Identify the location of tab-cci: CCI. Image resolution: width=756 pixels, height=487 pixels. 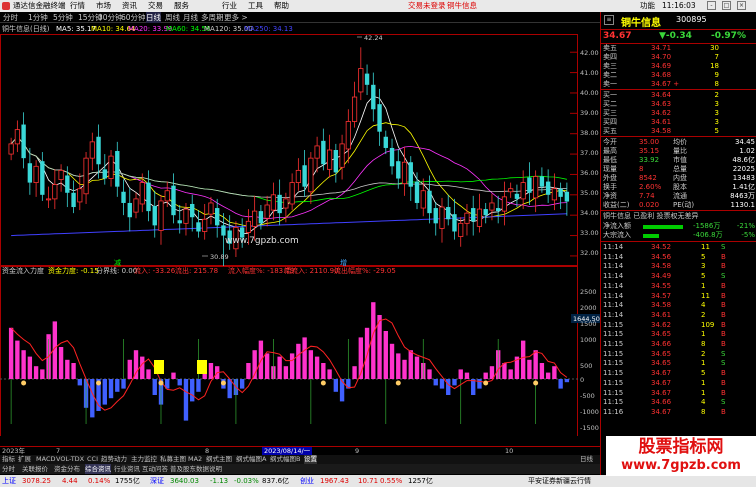
(92, 459).